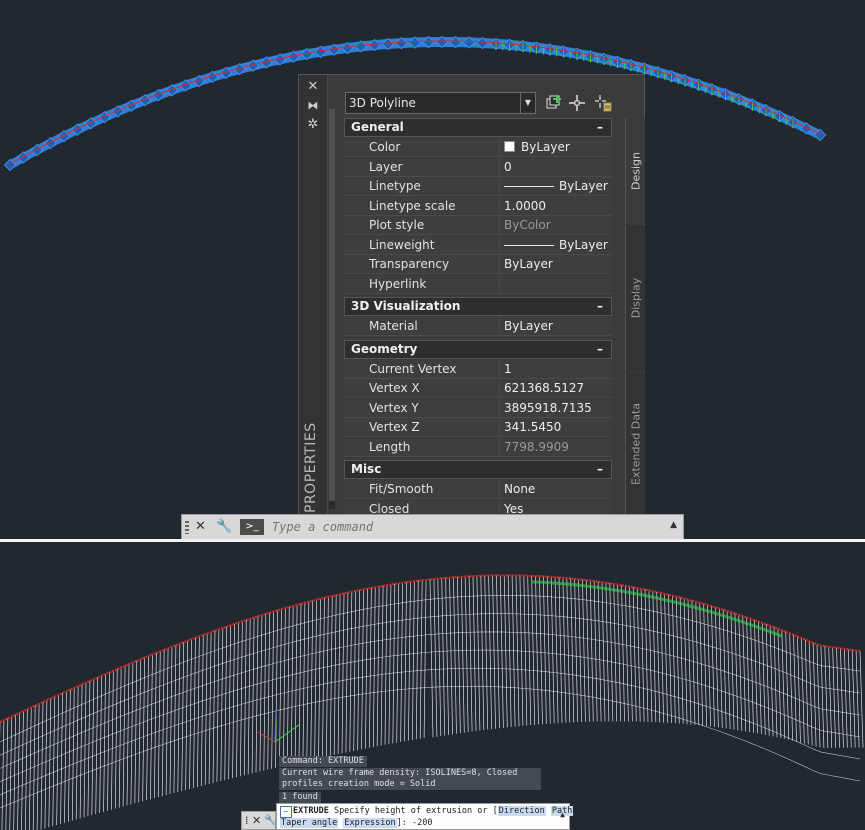 The height and width of the screenshot is (830, 865). I want to click on select-objects-icon, so click(577, 103).